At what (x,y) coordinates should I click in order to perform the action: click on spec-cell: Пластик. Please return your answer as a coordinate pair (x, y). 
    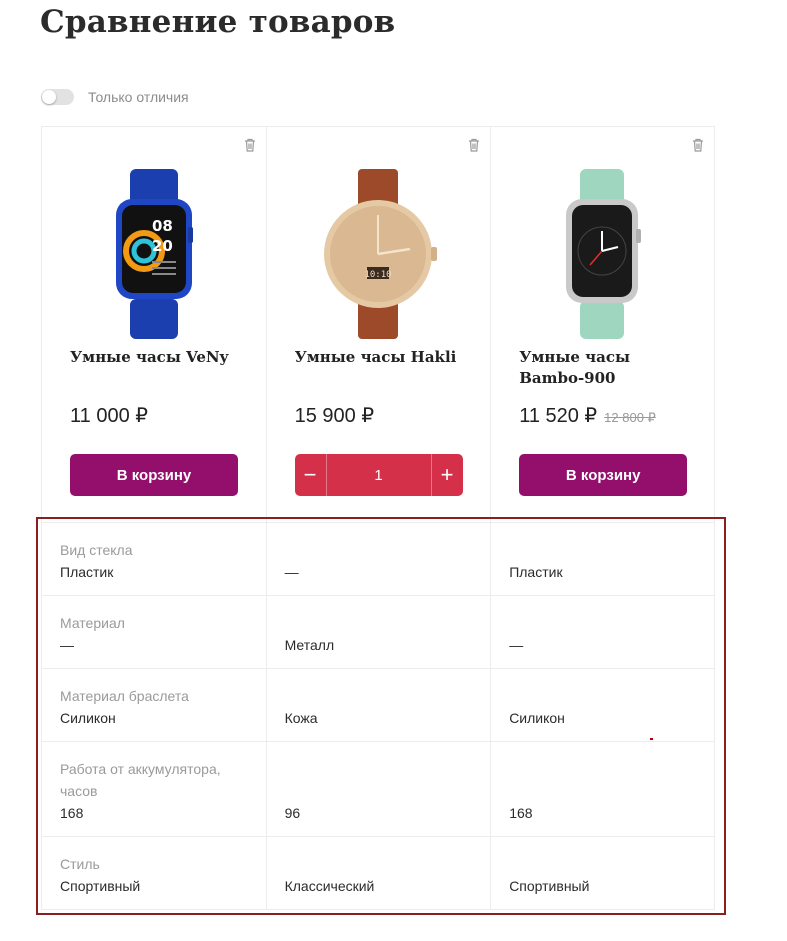
    Looking at the image, I should click on (602, 559).